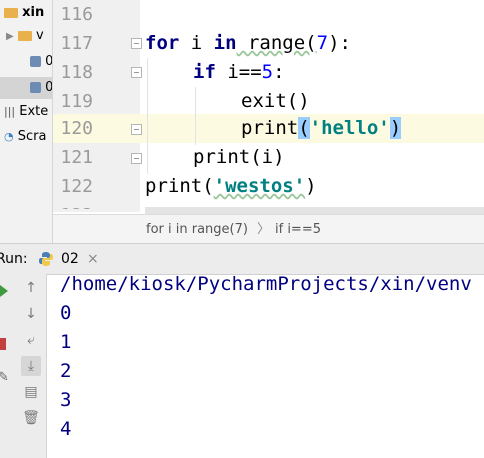 Image resolution: width=484 pixels, height=458 pixels. What do you see at coordinates (41, 62) in the screenshot?
I see `tree-file-1: 0` at bounding box center [41, 62].